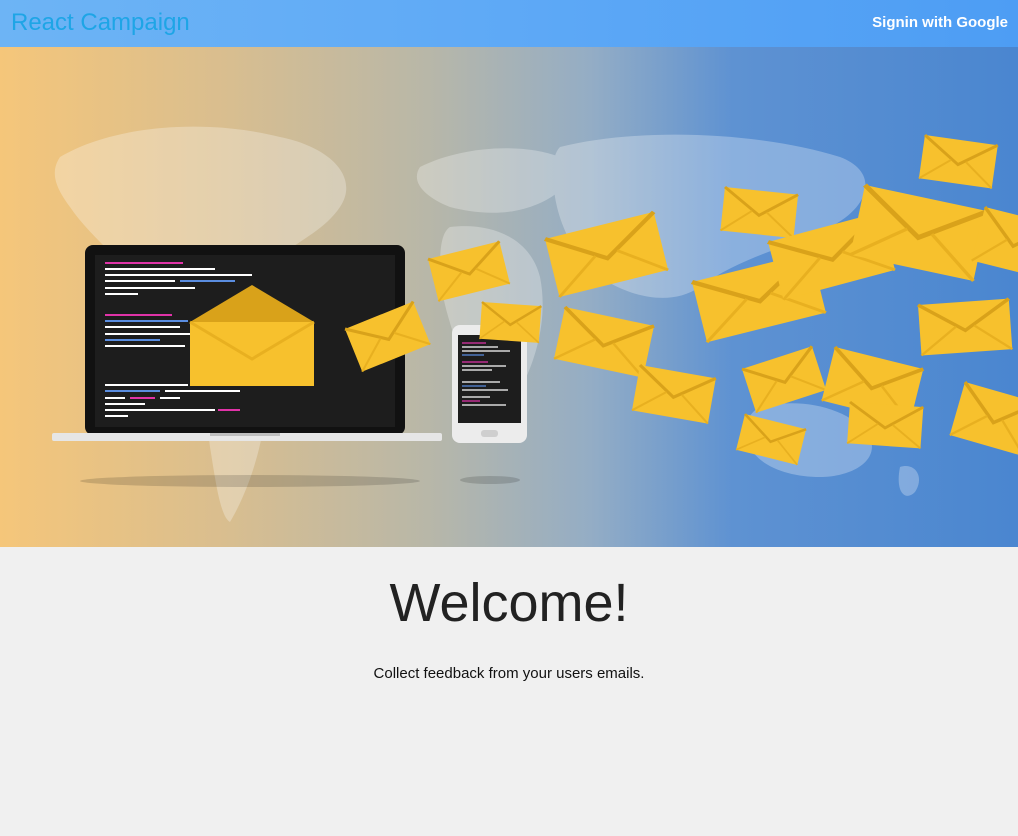 The height and width of the screenshot is (836, 1018). What do you see at coordinates (100, 23) in the screenshot?
I see `brand-link: React Campaign` at bounding box center [100, 23].